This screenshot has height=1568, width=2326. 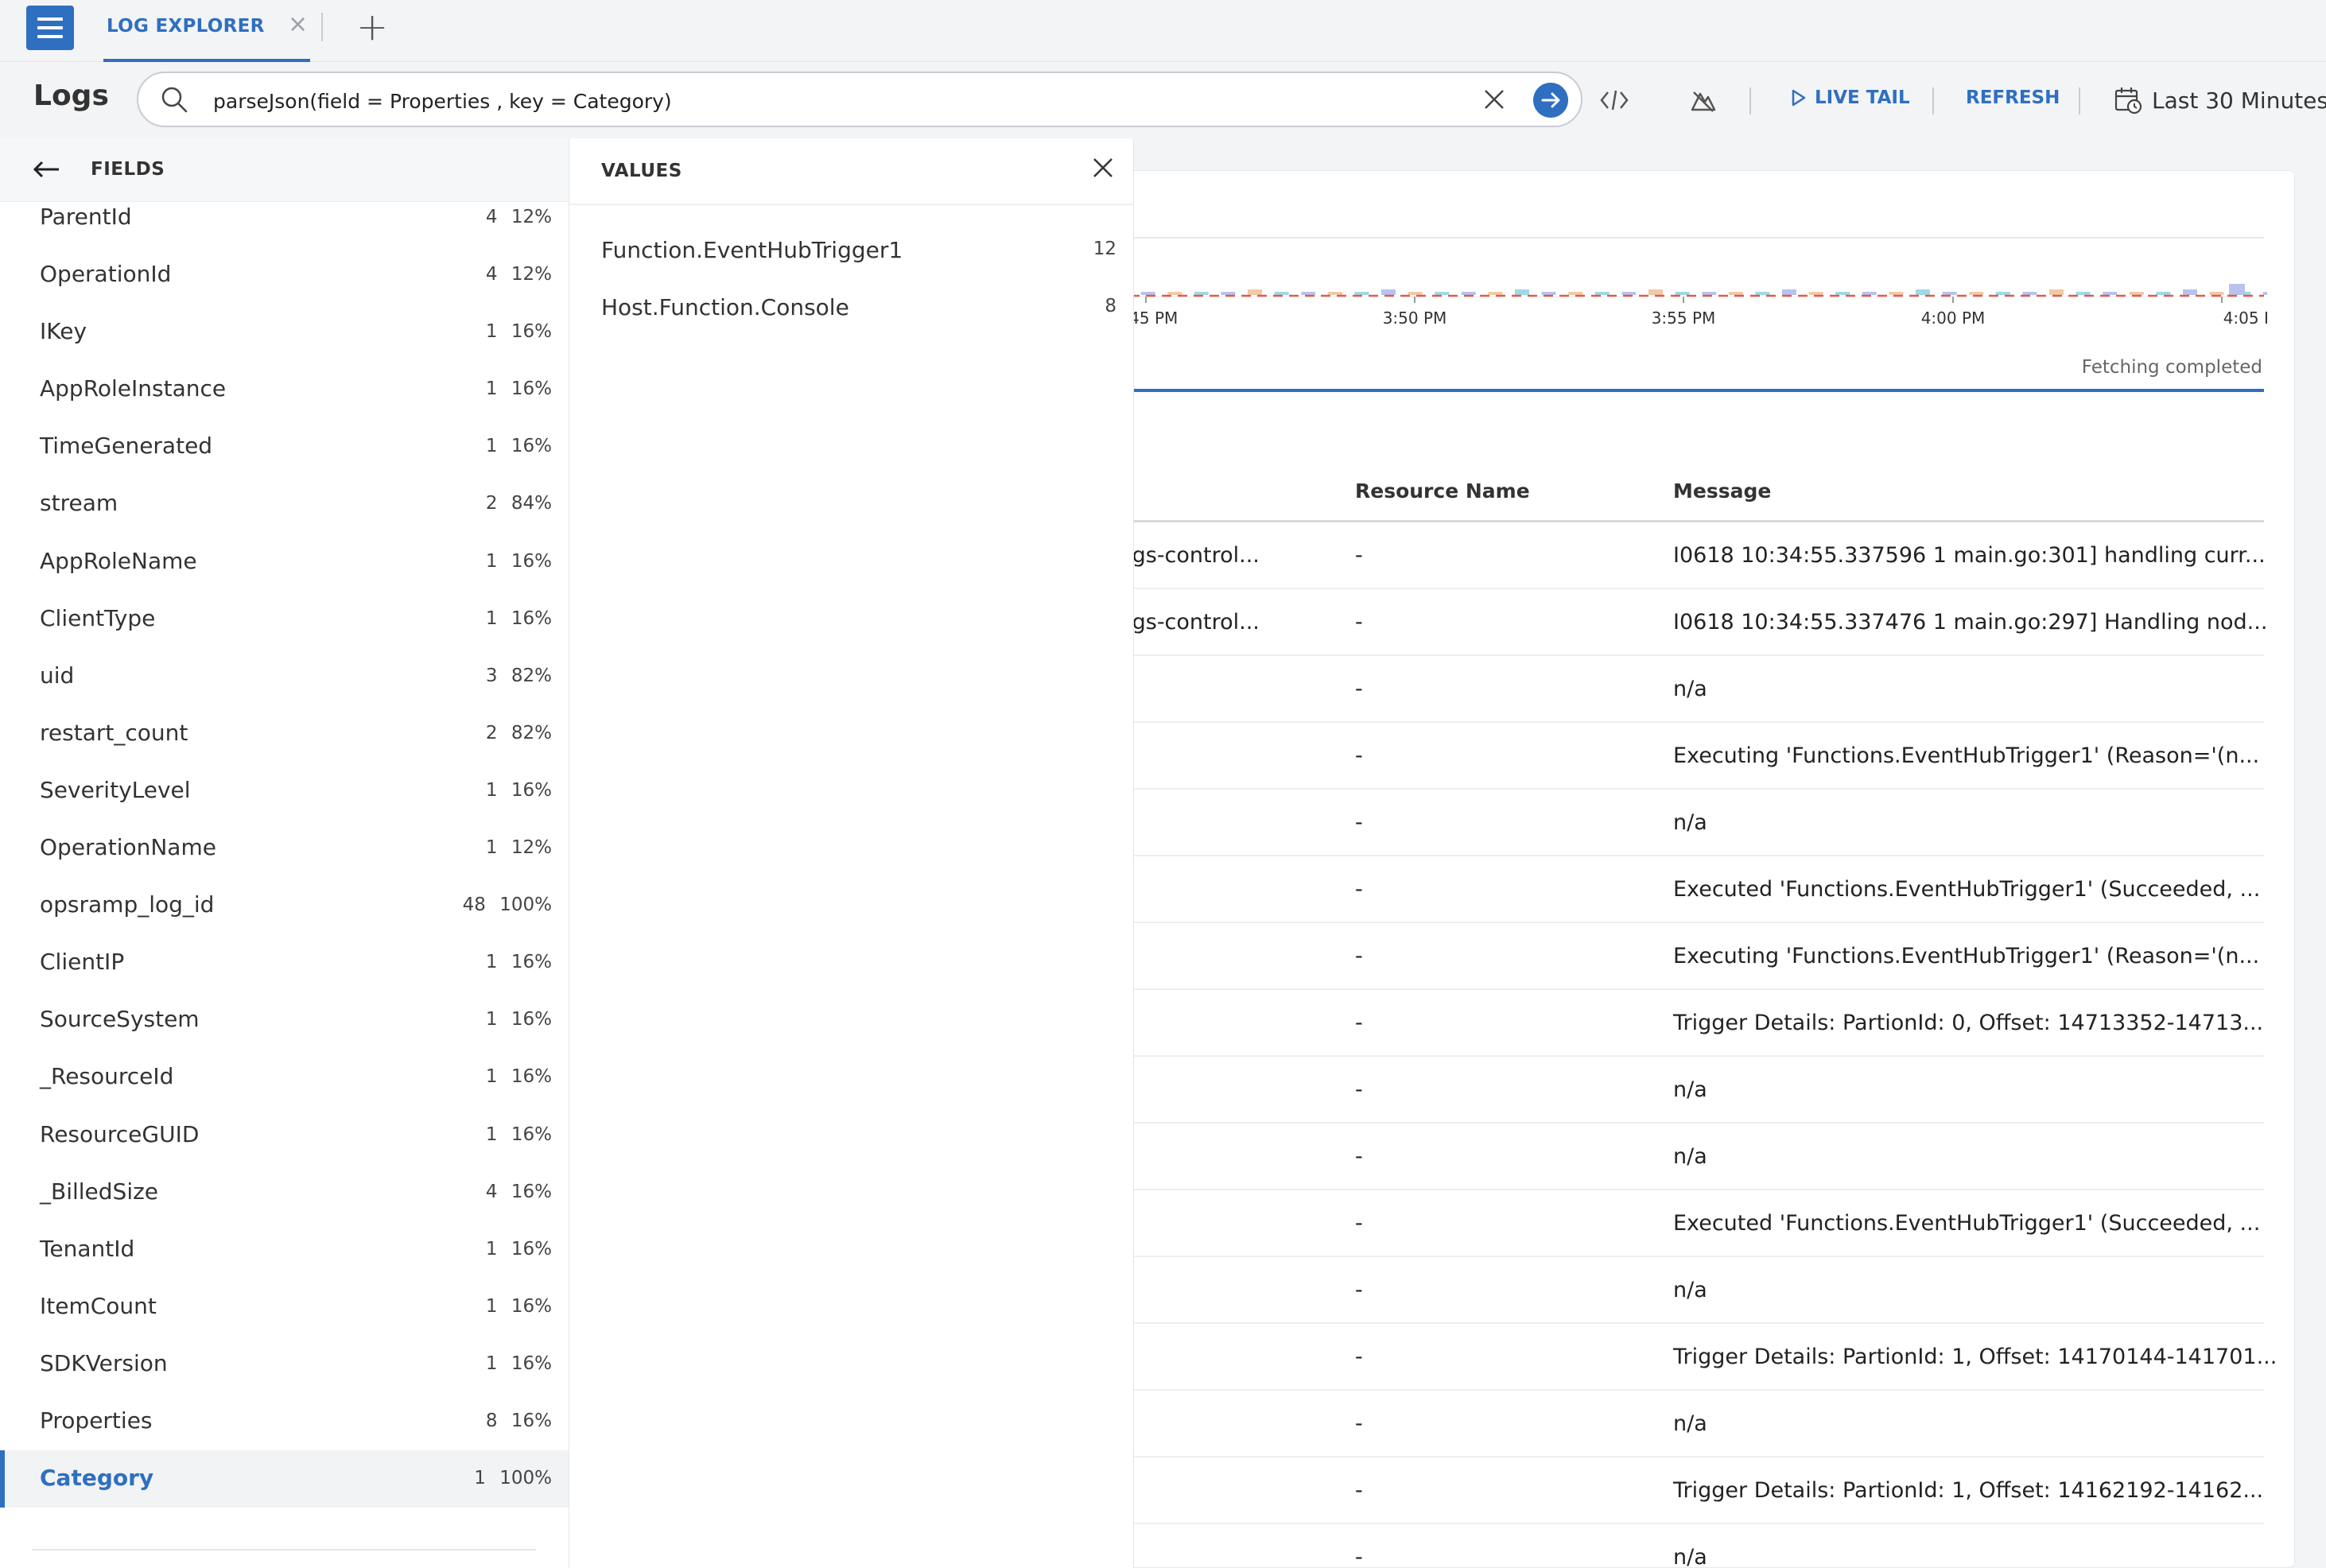 What do you see at coordinates (284, 1135) in the screenshot?
I see `field-item: ResourceGUID 1 16%` at bounding box center [284, 1135].